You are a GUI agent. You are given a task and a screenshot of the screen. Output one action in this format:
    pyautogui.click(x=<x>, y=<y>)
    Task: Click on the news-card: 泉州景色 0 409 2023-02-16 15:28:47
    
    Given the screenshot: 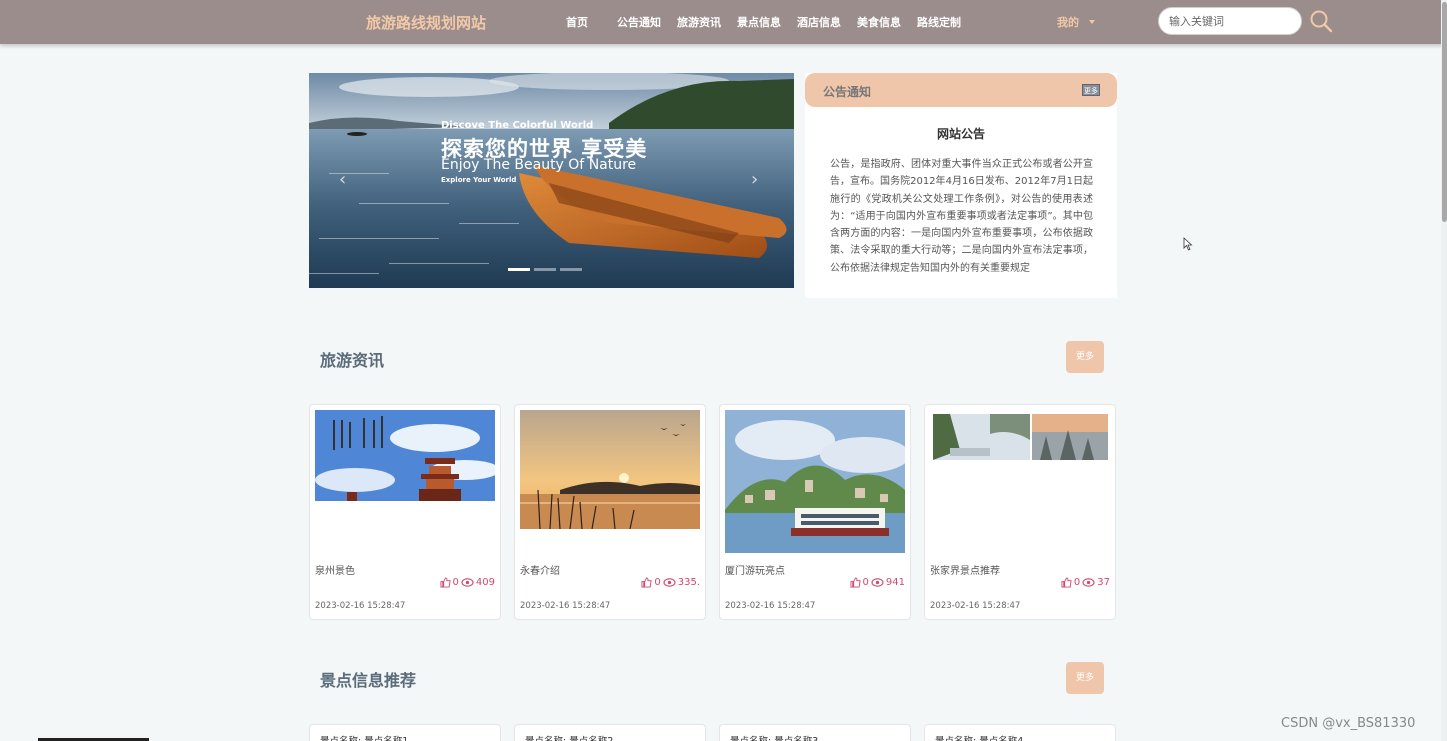 What is the action you would take?
    pyautogui.click(x=405, y=512)
    